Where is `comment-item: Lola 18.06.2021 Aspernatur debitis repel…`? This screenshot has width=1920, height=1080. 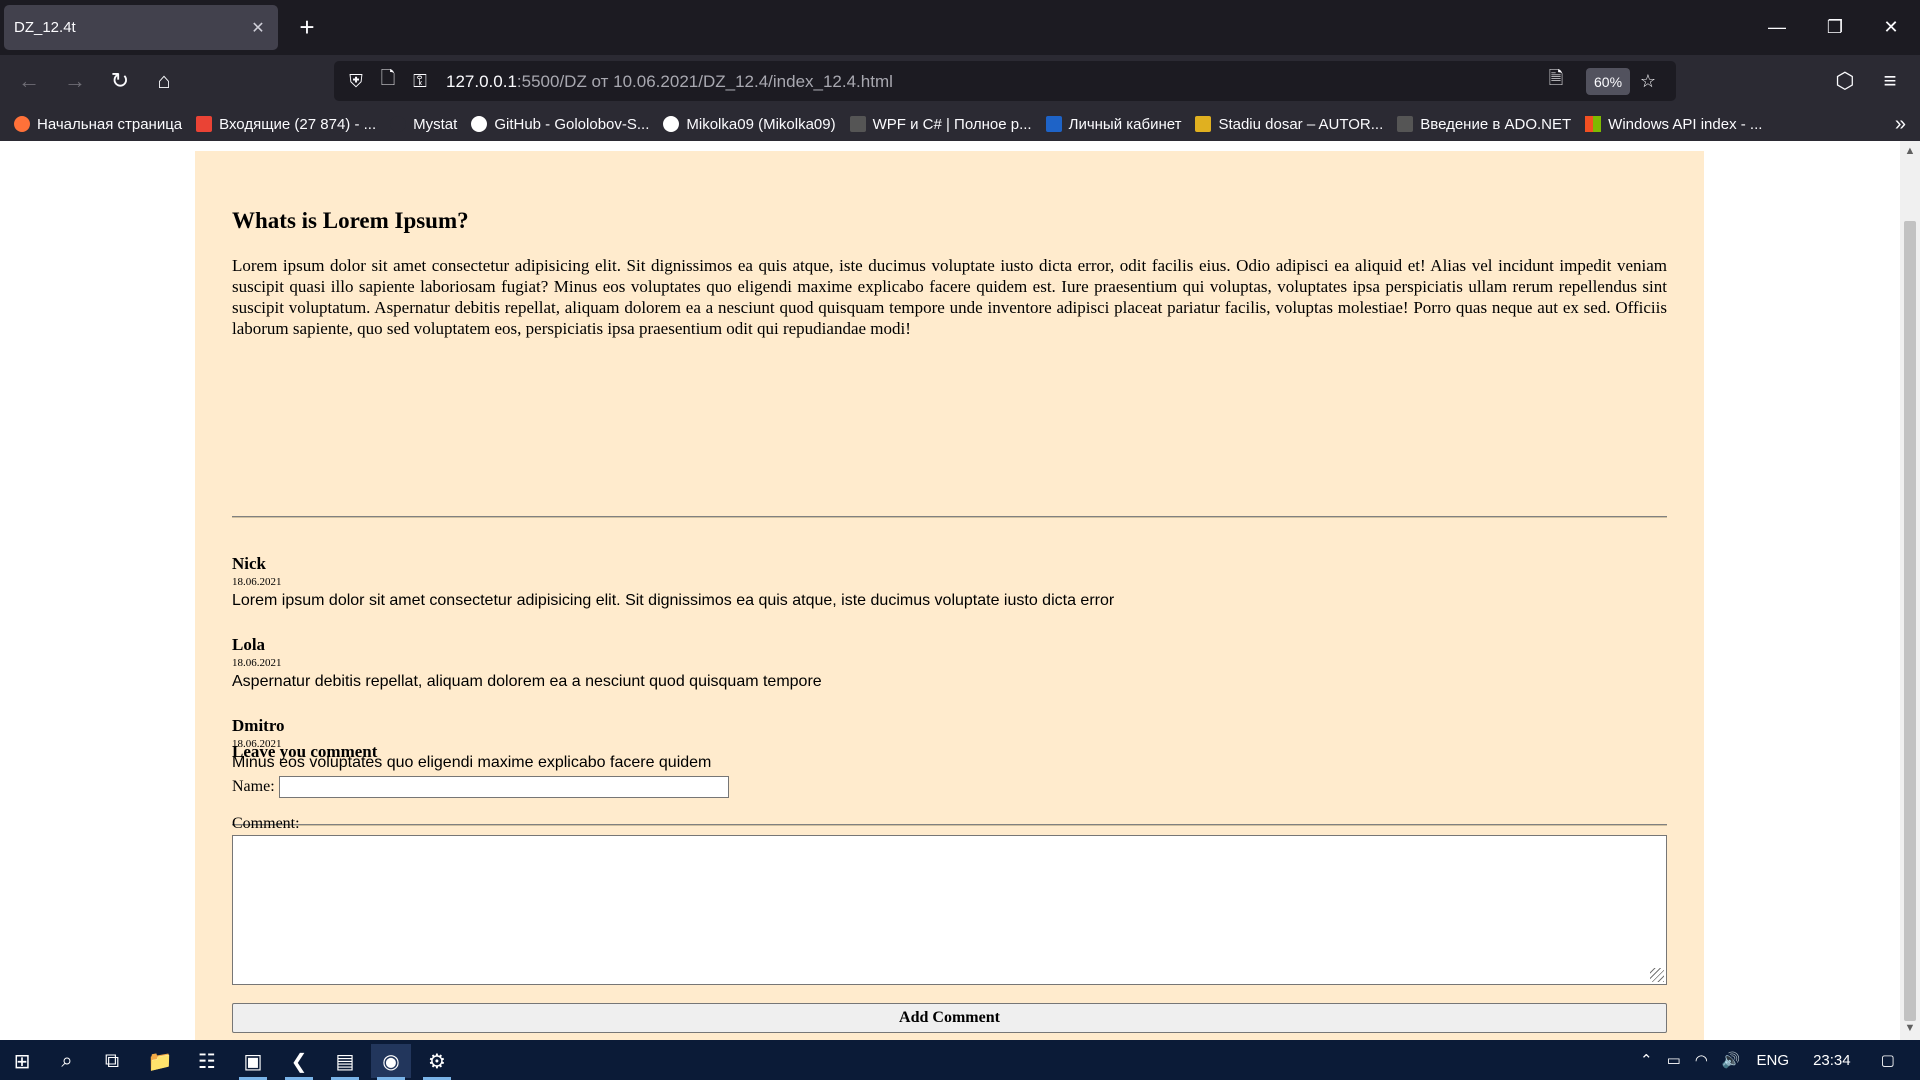
comment-item: Lola 18.06.2021 Aspernatur debitis repel… is located at coordinates (949, 663).